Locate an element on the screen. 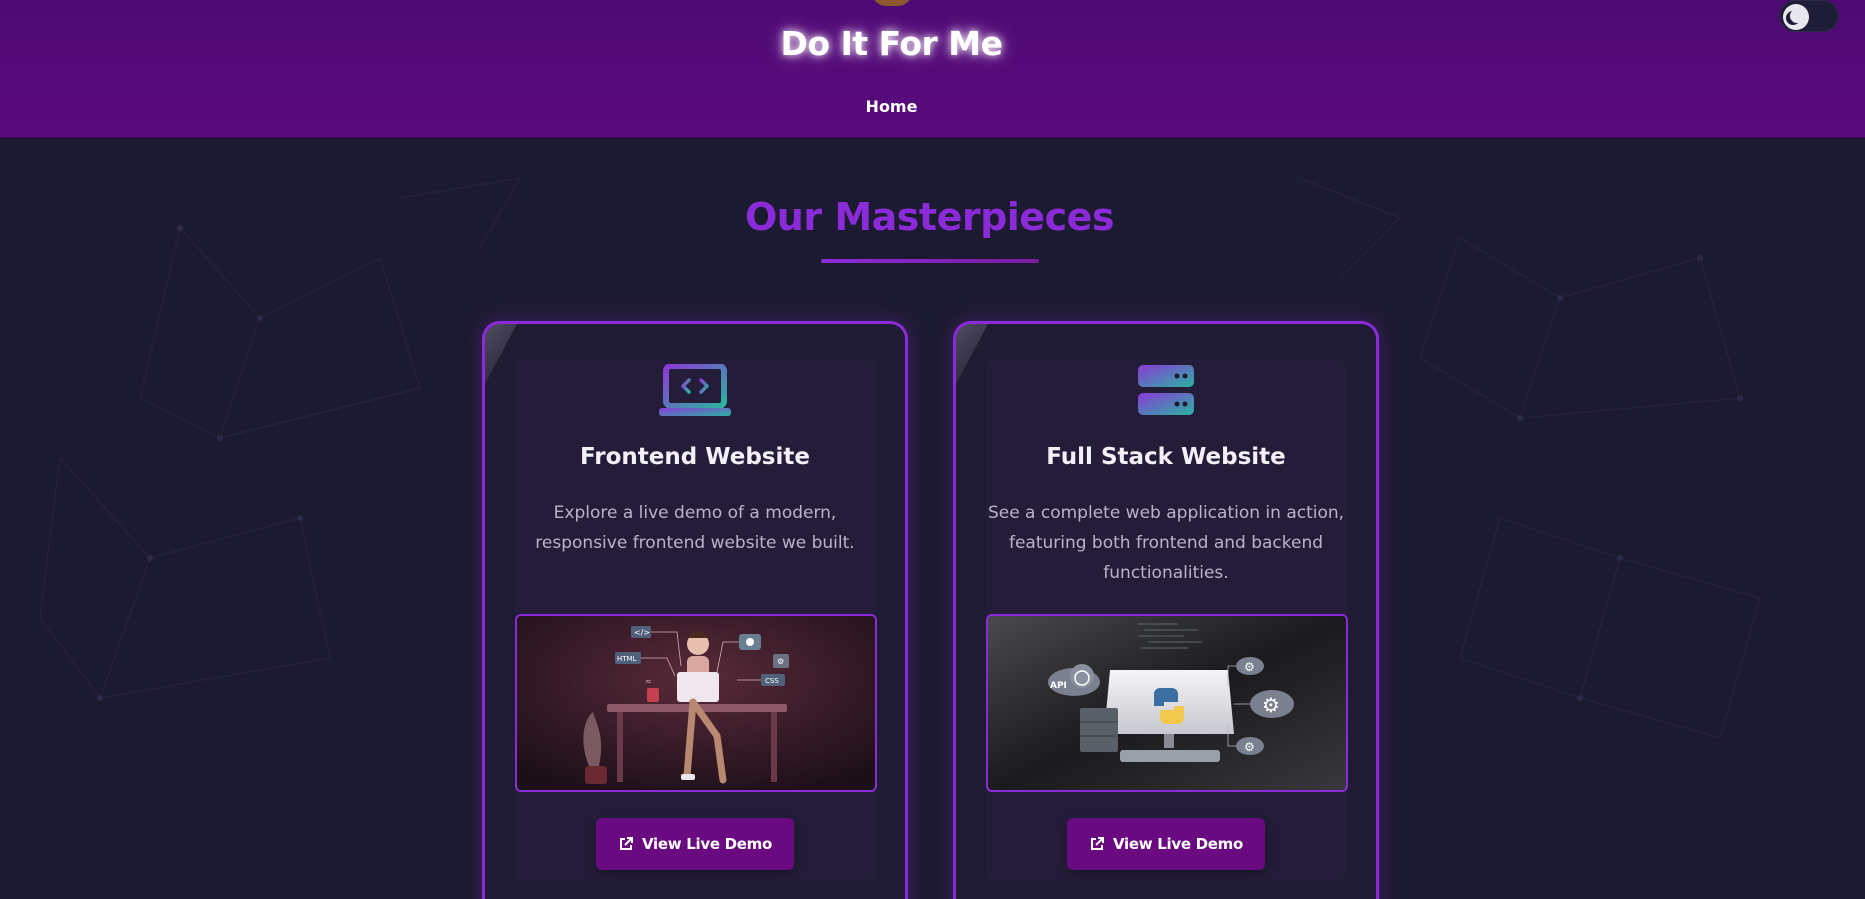 The height and width of the screenshot is (899, 1865). svg-text: API is located at coordinates (1058, 686).